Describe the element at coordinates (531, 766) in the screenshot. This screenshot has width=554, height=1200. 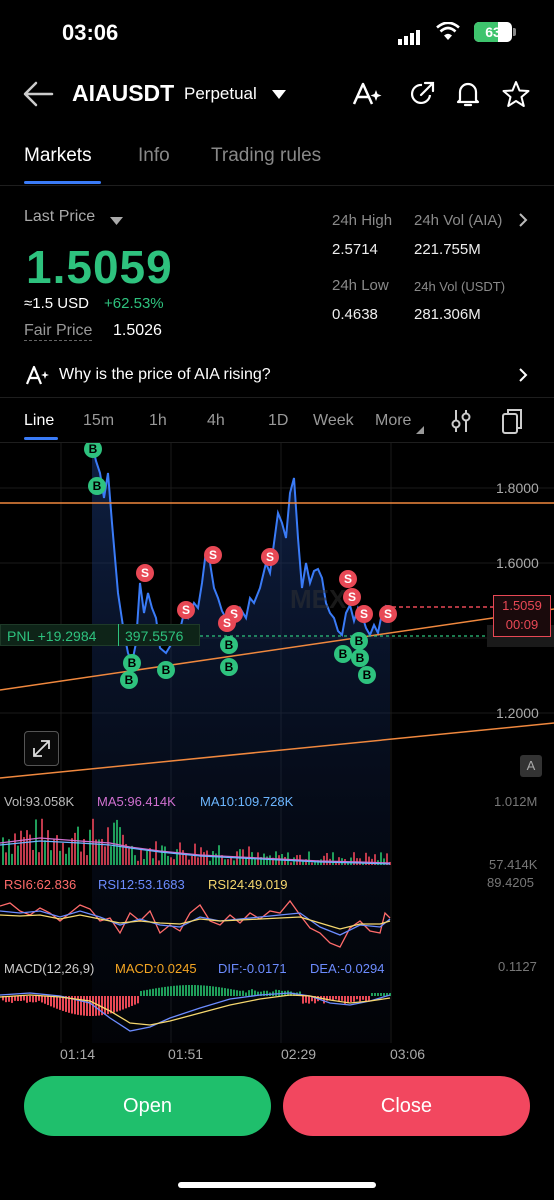
I see `chart-mode-badge: A` at that location.